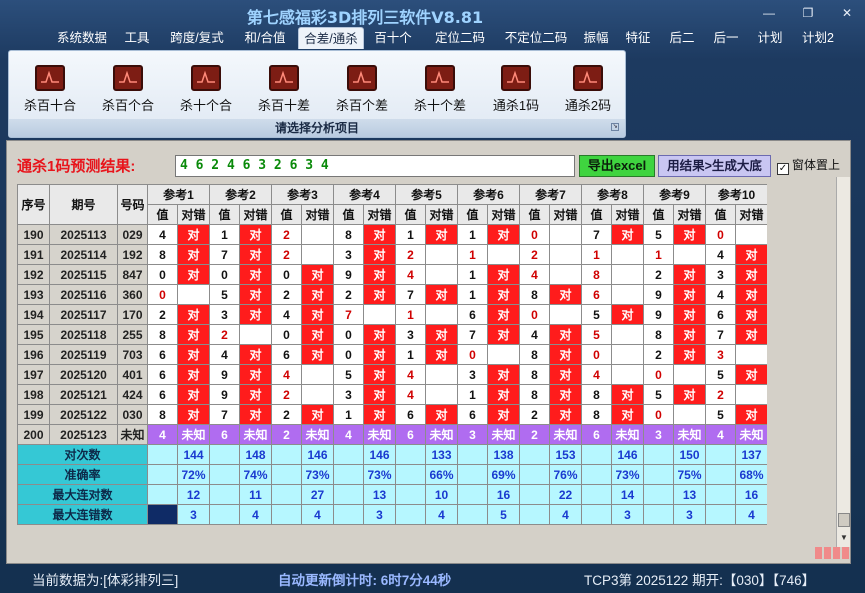  I want to click on stat-row: 最大连错数 3 4 4 3 4 5 4 3 3 4, so click(392, 514).